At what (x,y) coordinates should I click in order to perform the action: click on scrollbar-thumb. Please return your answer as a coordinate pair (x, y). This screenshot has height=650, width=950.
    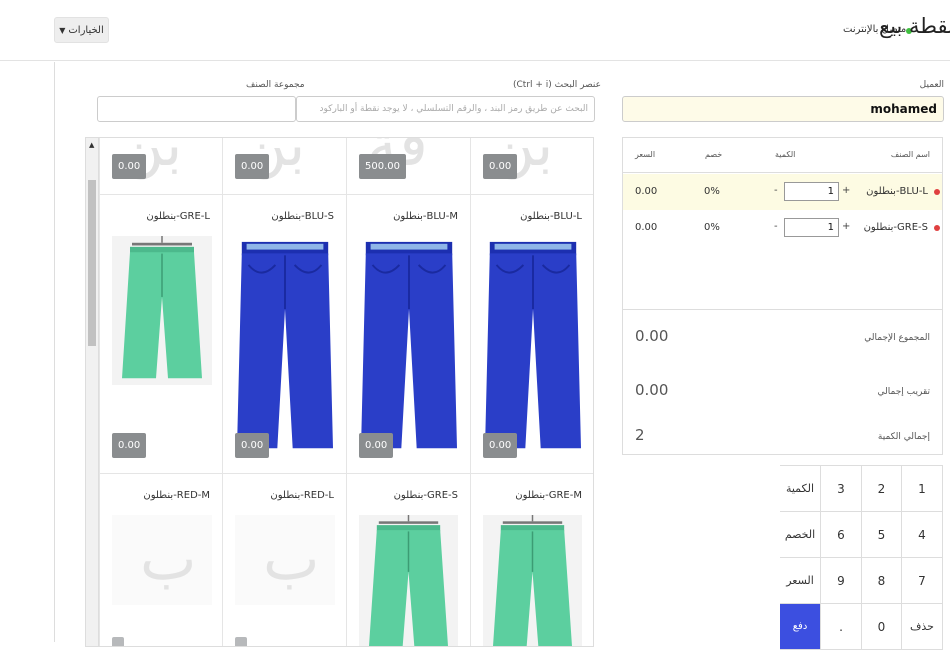
    Looking at the image, I should click on (92, 263).